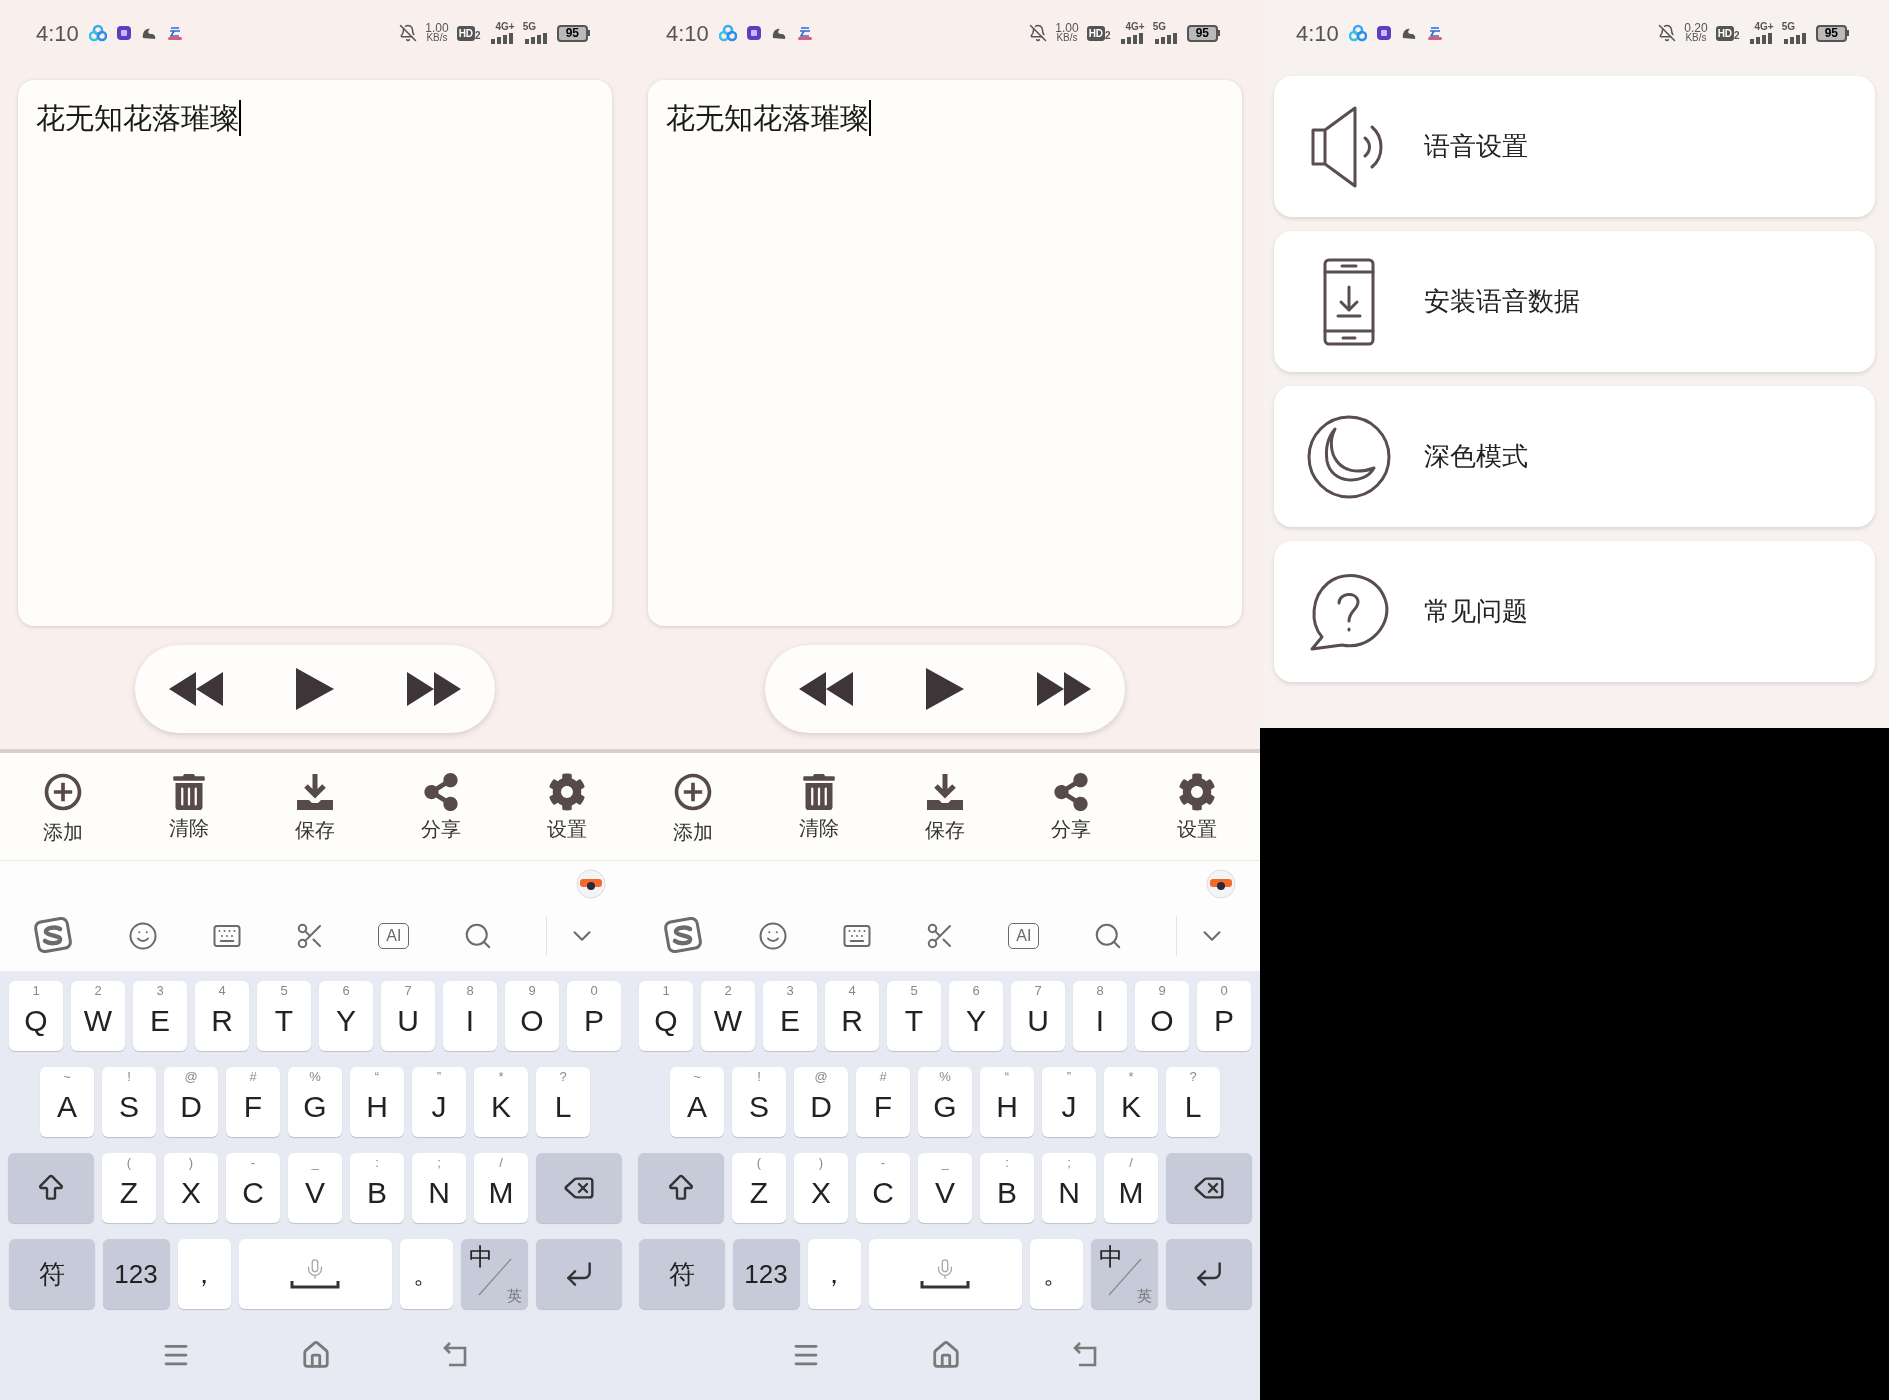 The height and width of the screenshot is (1400, 1889). What do you see at coordinates (1574, 456) in the screenshot?
I see `settings-card: 深色模式` at bounding box center [1574, 456].